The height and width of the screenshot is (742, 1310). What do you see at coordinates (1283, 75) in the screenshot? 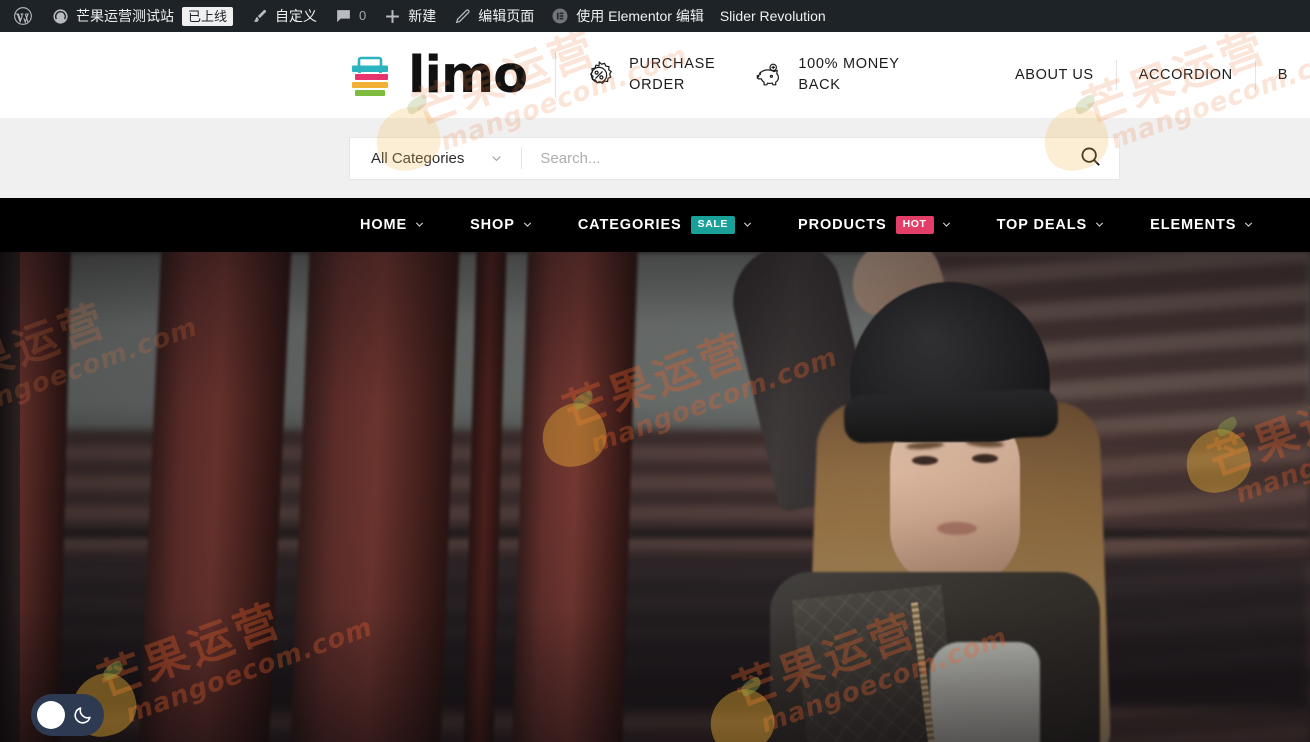
I see `header-link-truncated: B` at bounding box center [1283, 75].